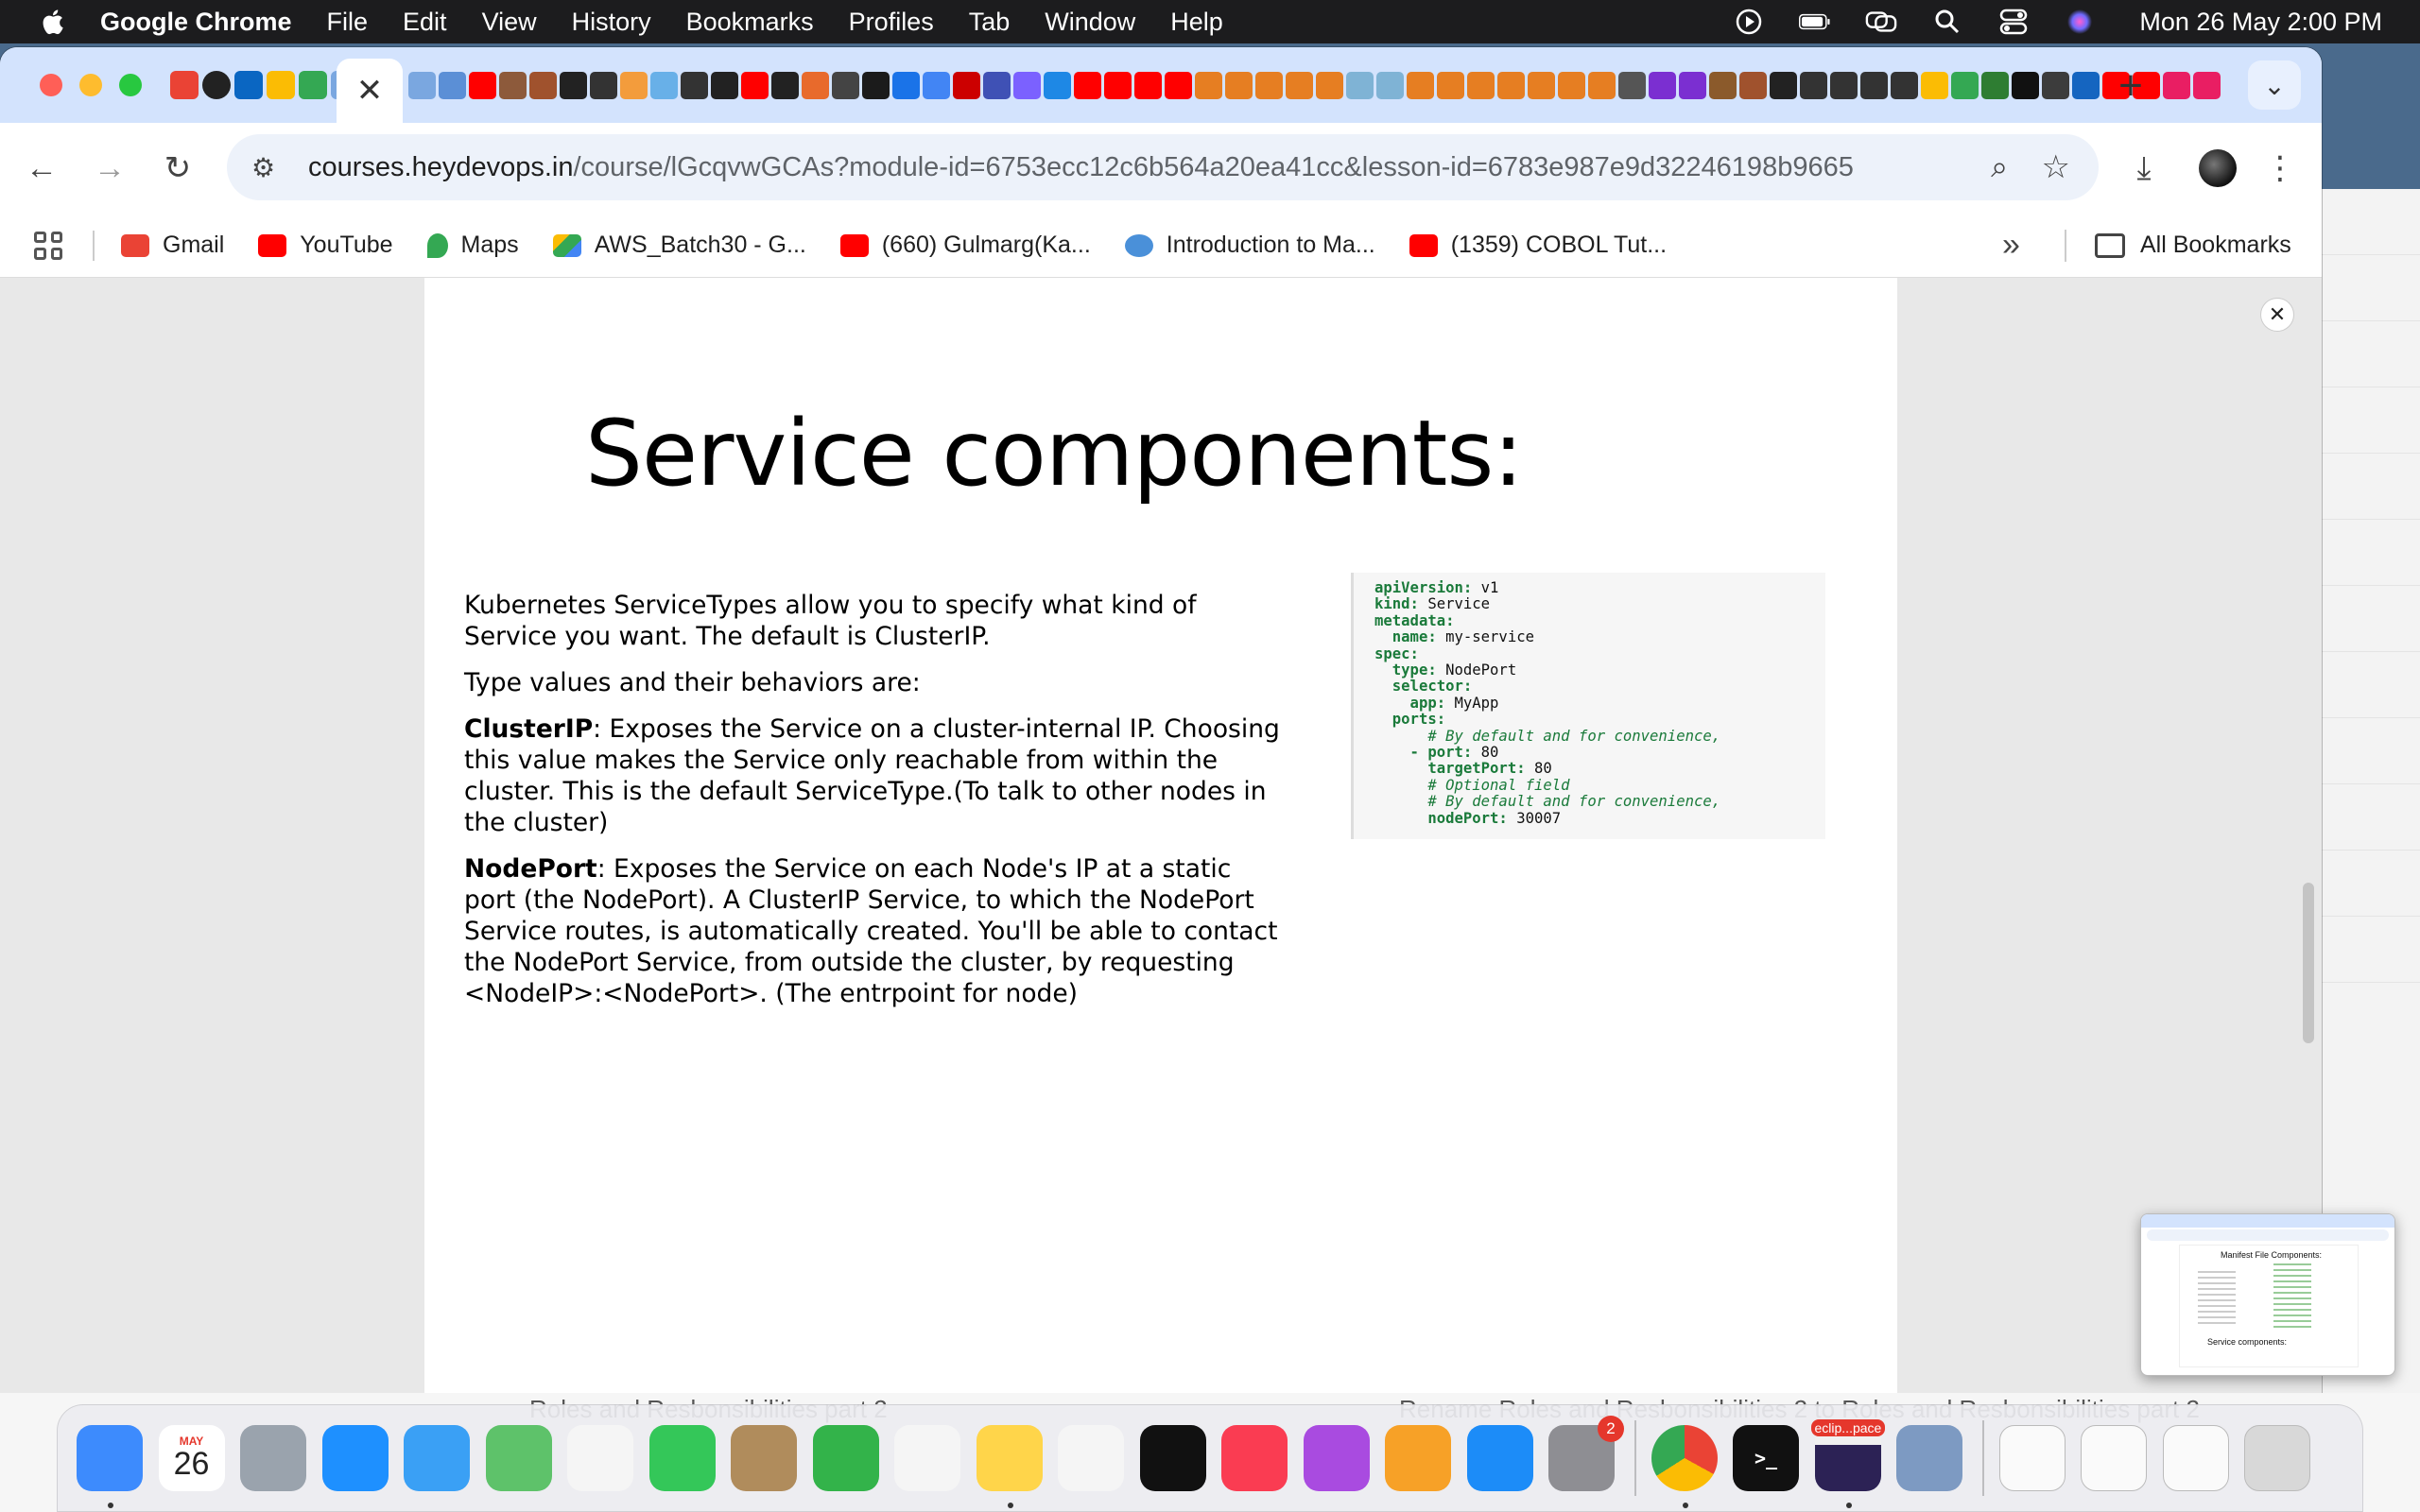 Image resolution: width=2420 pixels, height=1512 pixels. I want to click on new-tab-button: +, so click(2131, 86).